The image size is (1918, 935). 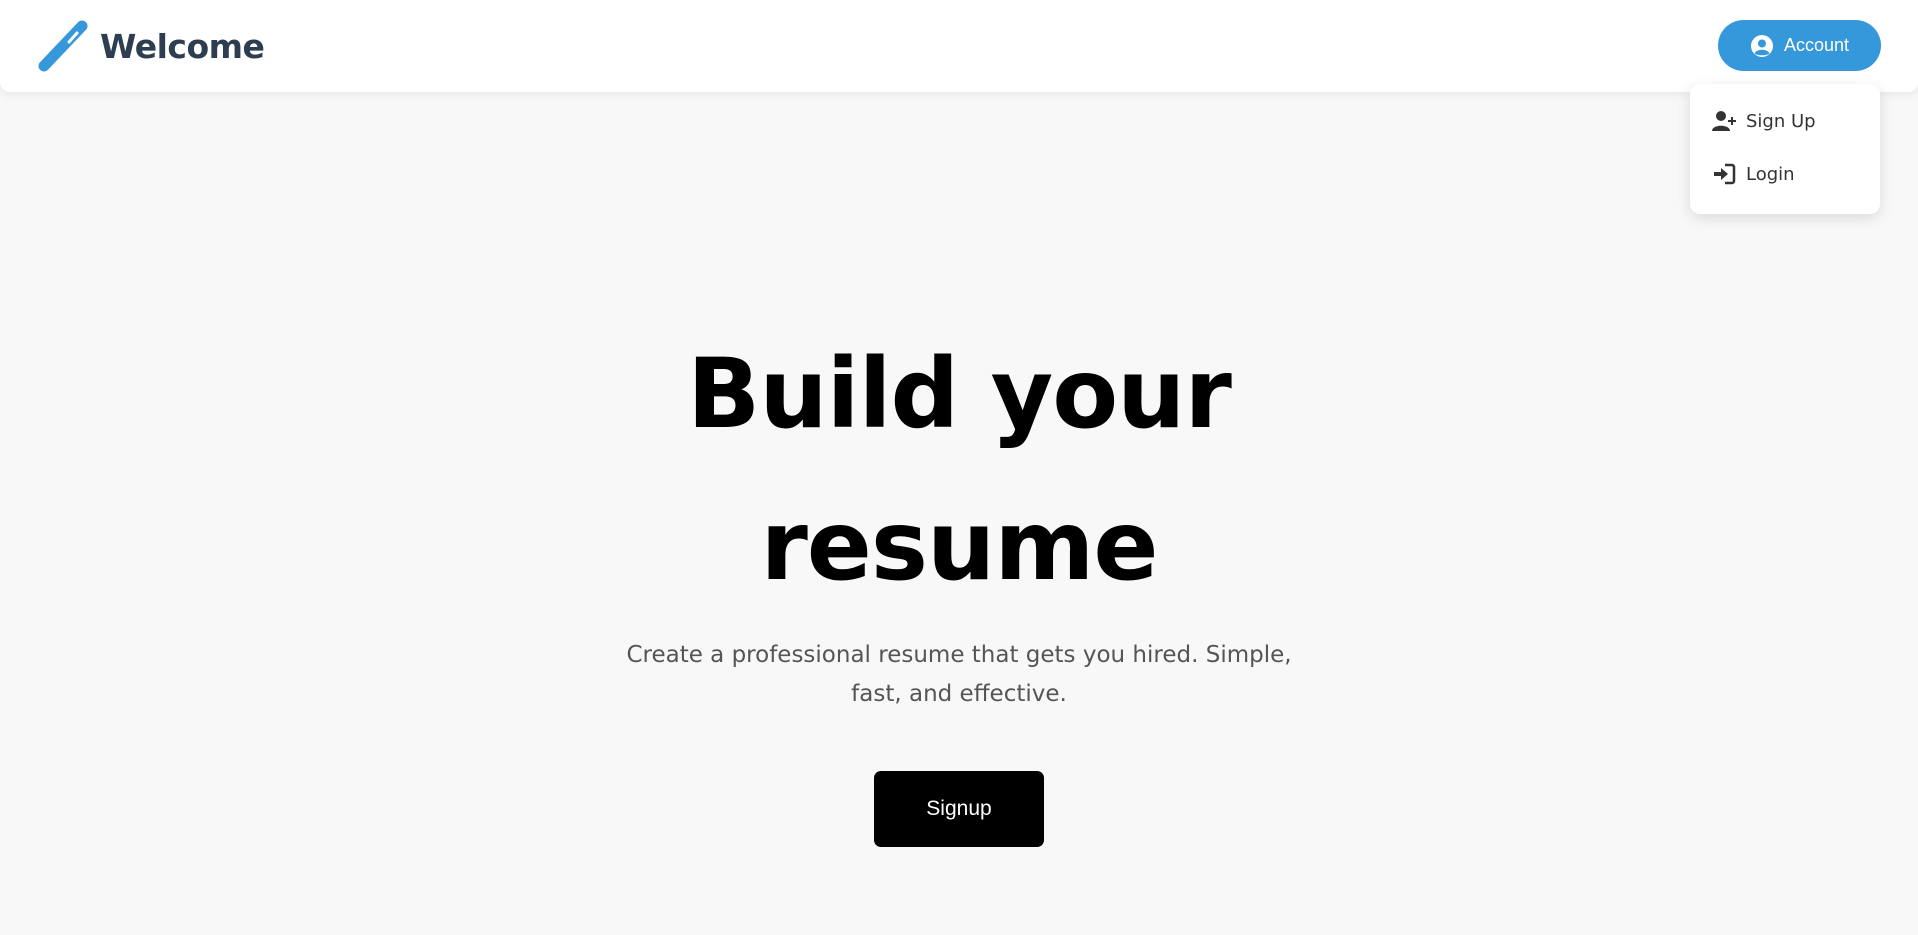 I want to click on brand: Welcome, so click(x=150, y=46).